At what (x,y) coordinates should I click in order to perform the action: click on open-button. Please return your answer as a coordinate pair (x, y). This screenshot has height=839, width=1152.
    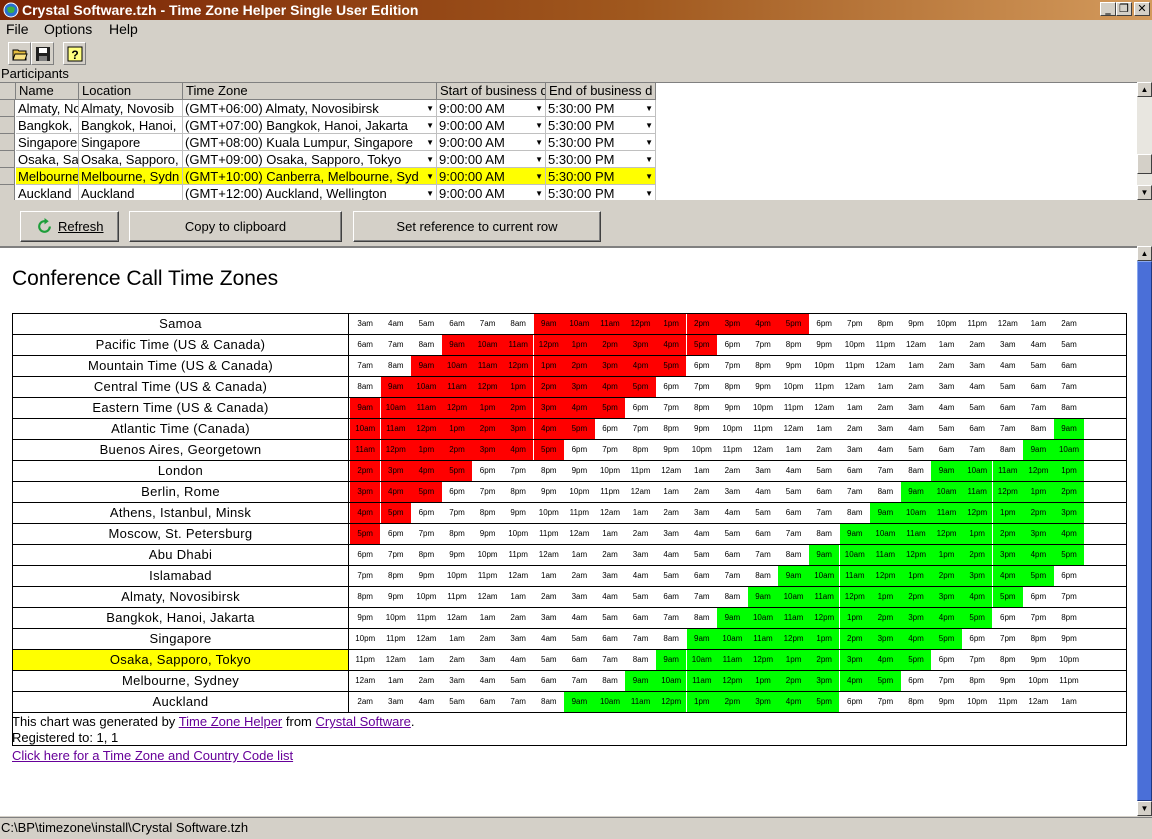
    Looking at the image, I should click on (19, 53).